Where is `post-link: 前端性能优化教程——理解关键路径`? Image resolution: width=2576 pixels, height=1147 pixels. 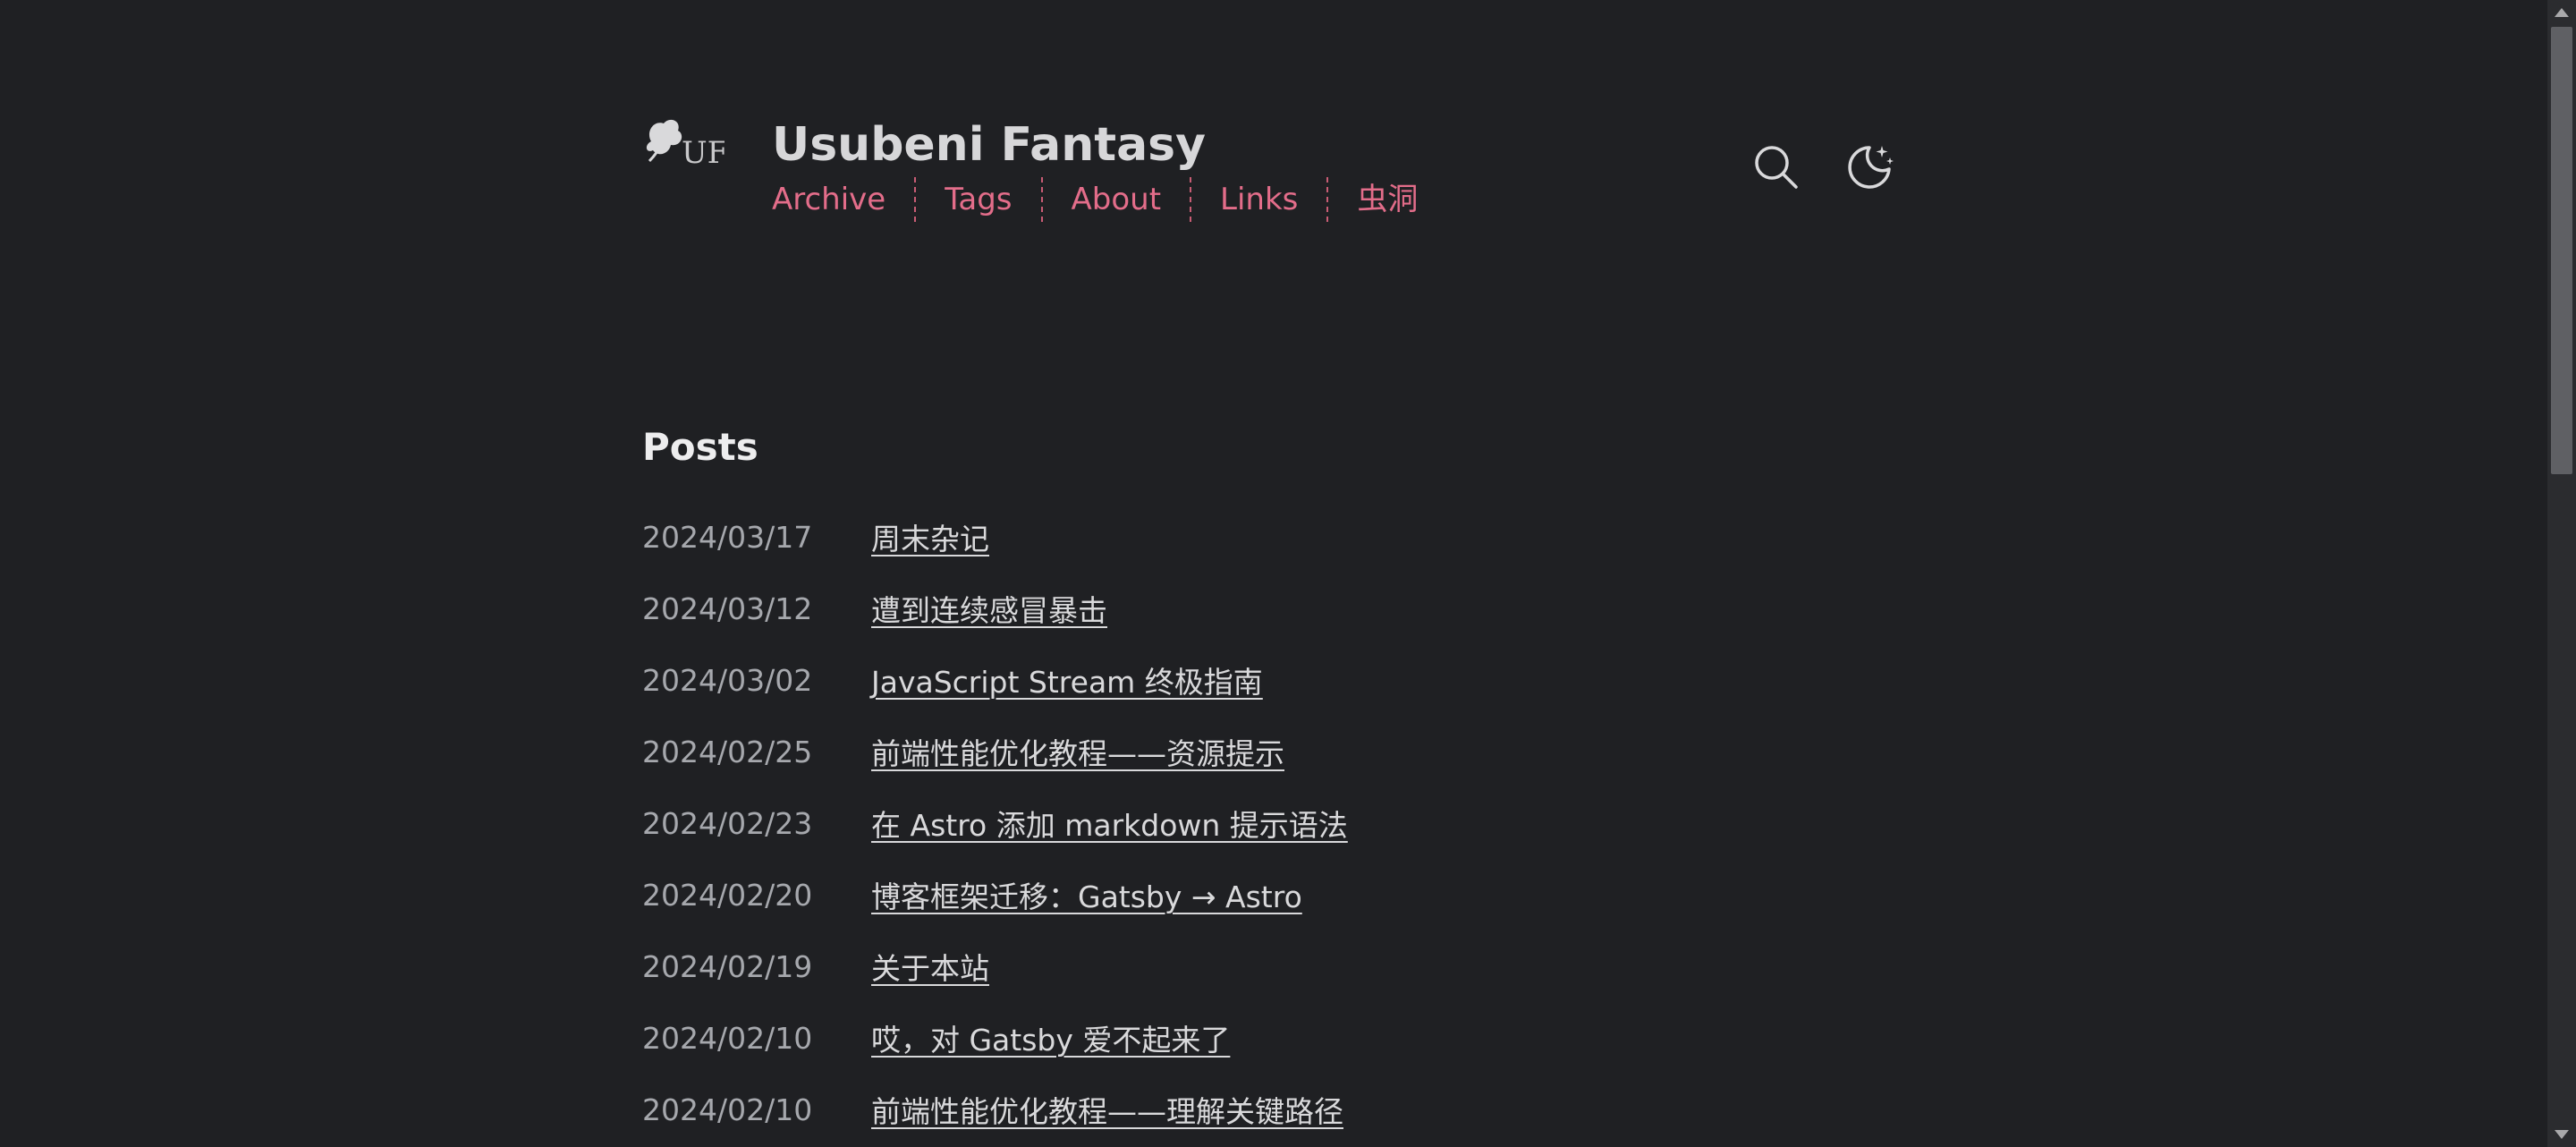
post-link: 前端性能优化教程——理解关键路径 is located at coordinates (1107, 1109).